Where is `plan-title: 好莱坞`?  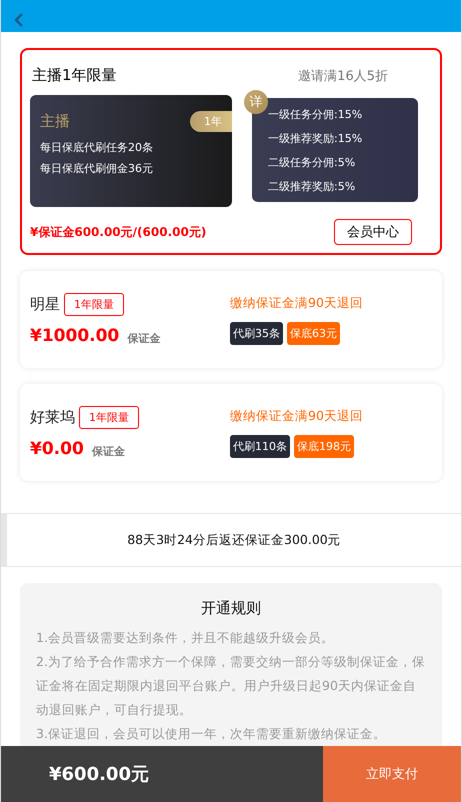
plan-title: 好莱坞 is located at coordinates (52, 417).